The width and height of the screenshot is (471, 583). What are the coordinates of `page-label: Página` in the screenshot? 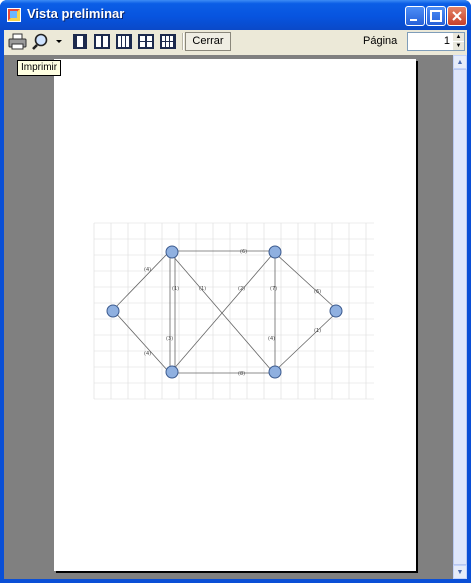 It's located at (380, 41).